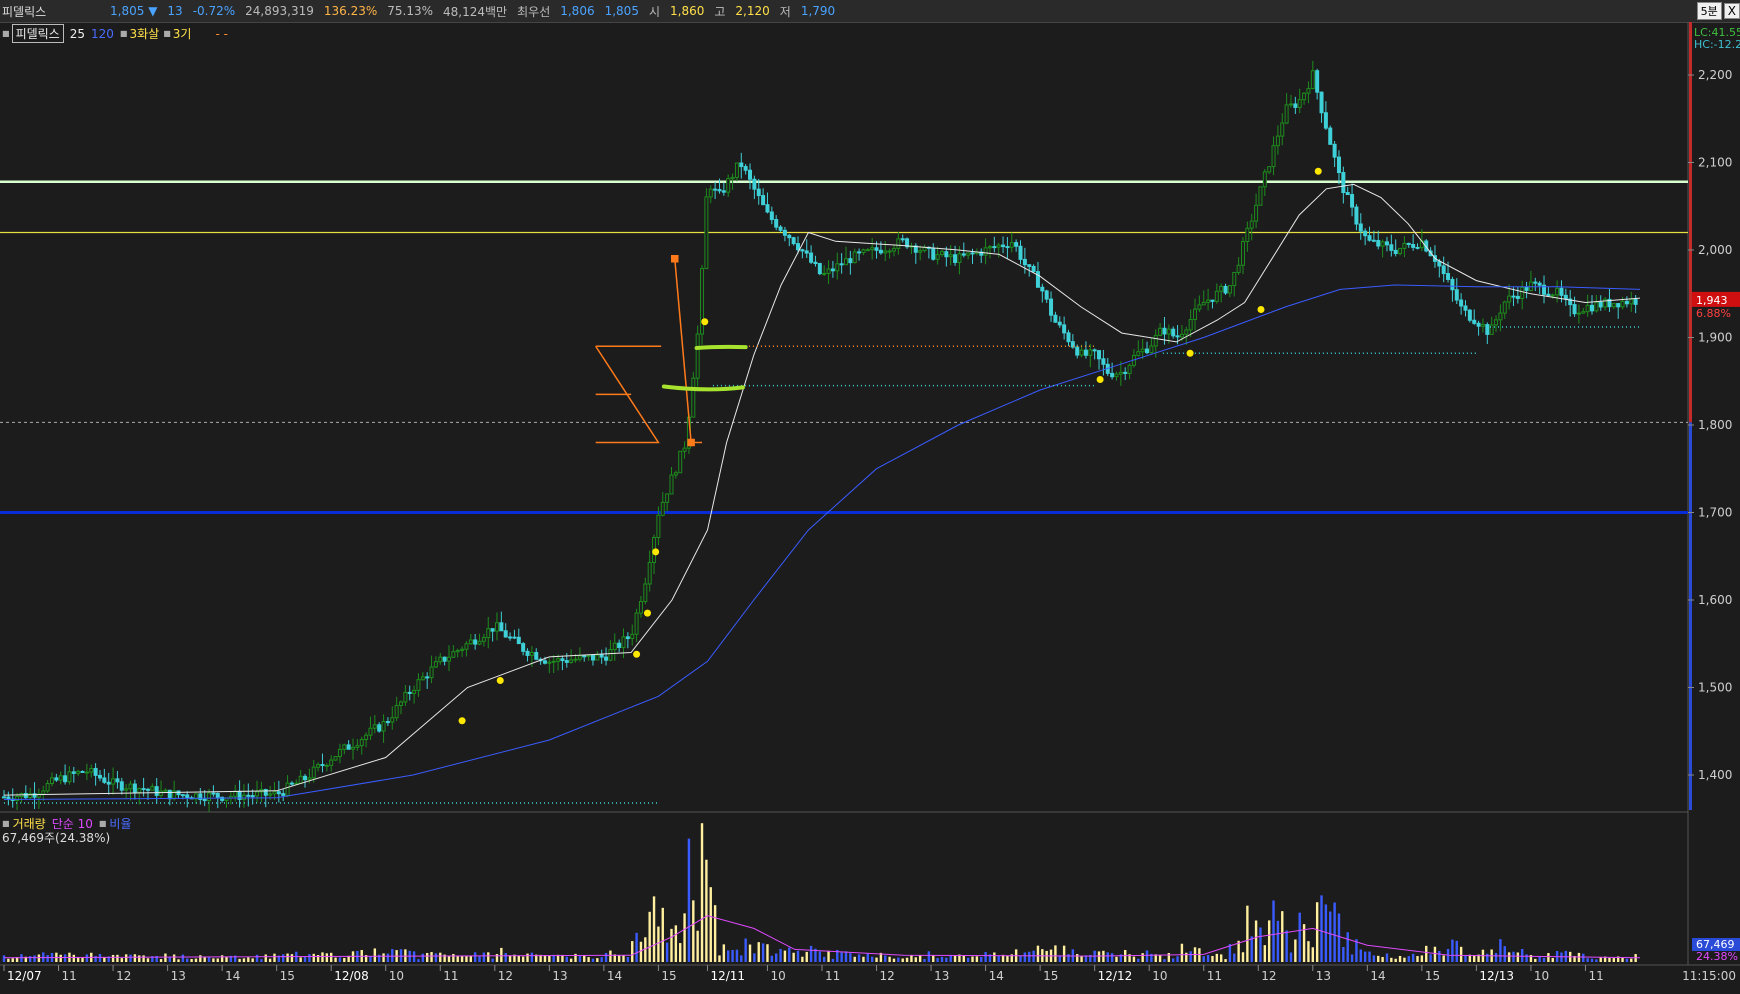 The width and height of the screenshot is (1740, 994). Describe the element at coordinates (182, 33) in the screenshot. I see `legend-indicator-2: 3기` at that location.